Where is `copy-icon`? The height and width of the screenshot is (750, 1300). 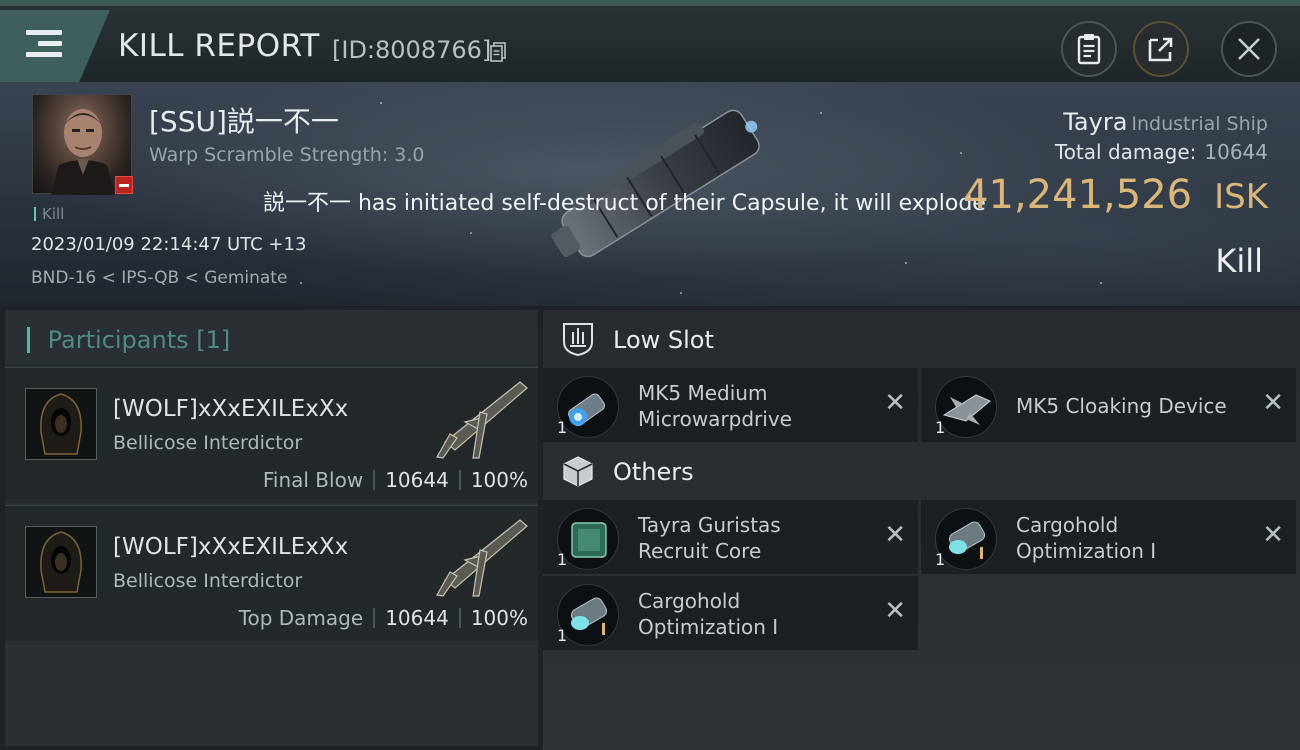
copy-icon is located at coordinates (498, 52).